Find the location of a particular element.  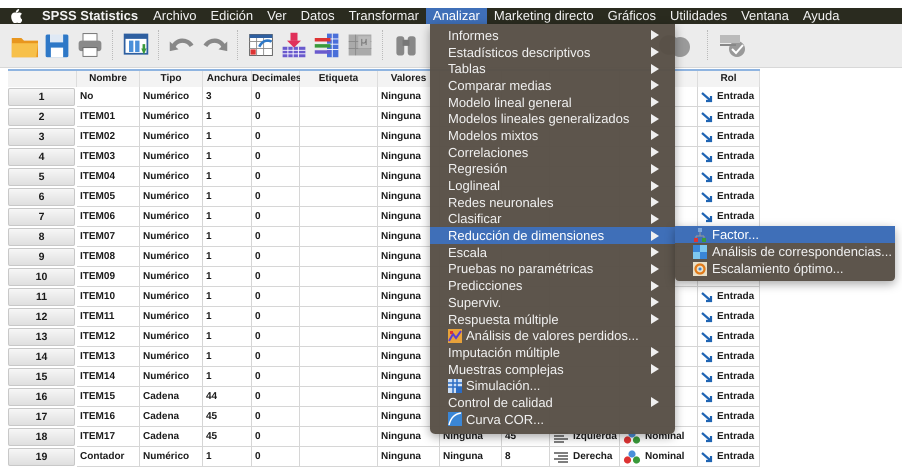

row-number: 16 is located at coordinates (41, 397).